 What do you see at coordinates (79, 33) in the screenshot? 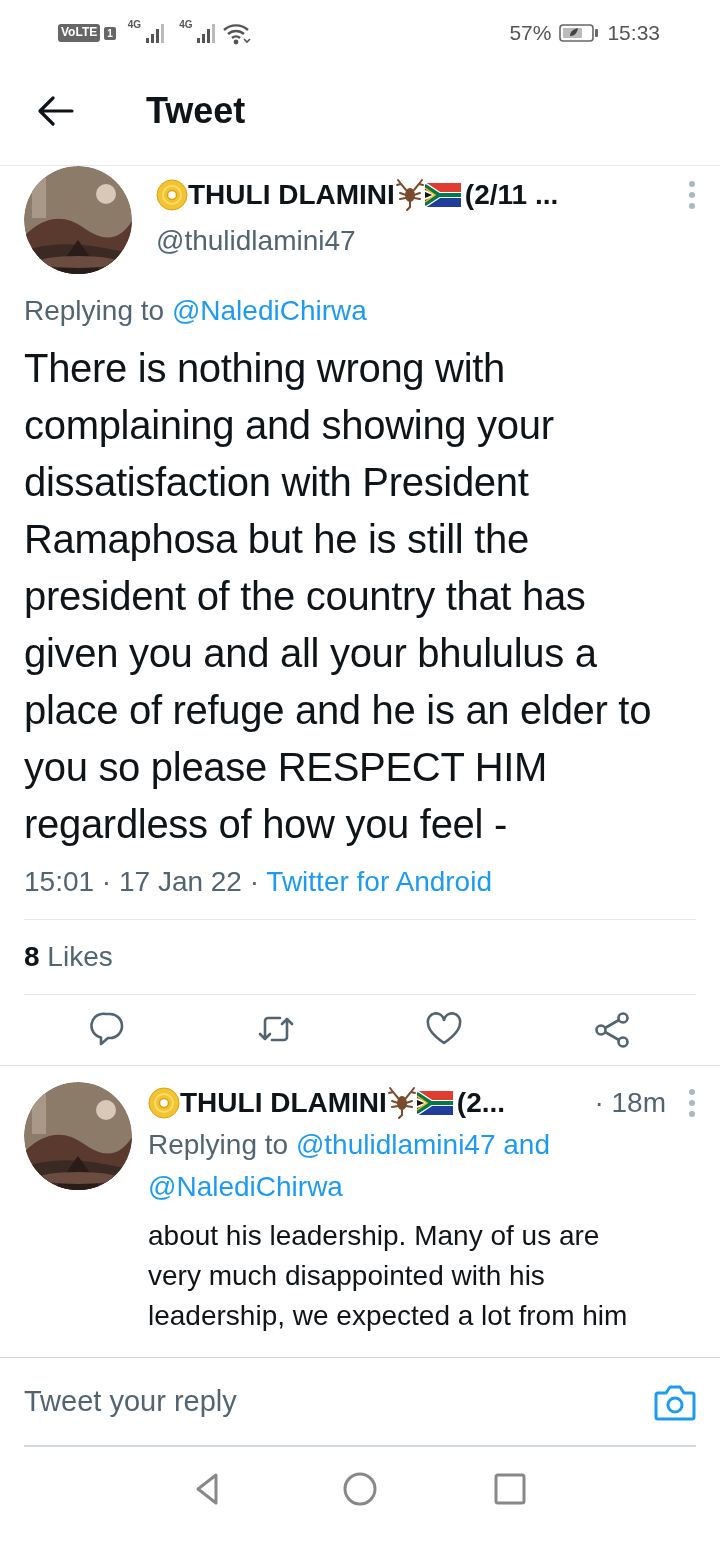
I see `volte-indicator: VoLTE` at bounding box center [79, 33].